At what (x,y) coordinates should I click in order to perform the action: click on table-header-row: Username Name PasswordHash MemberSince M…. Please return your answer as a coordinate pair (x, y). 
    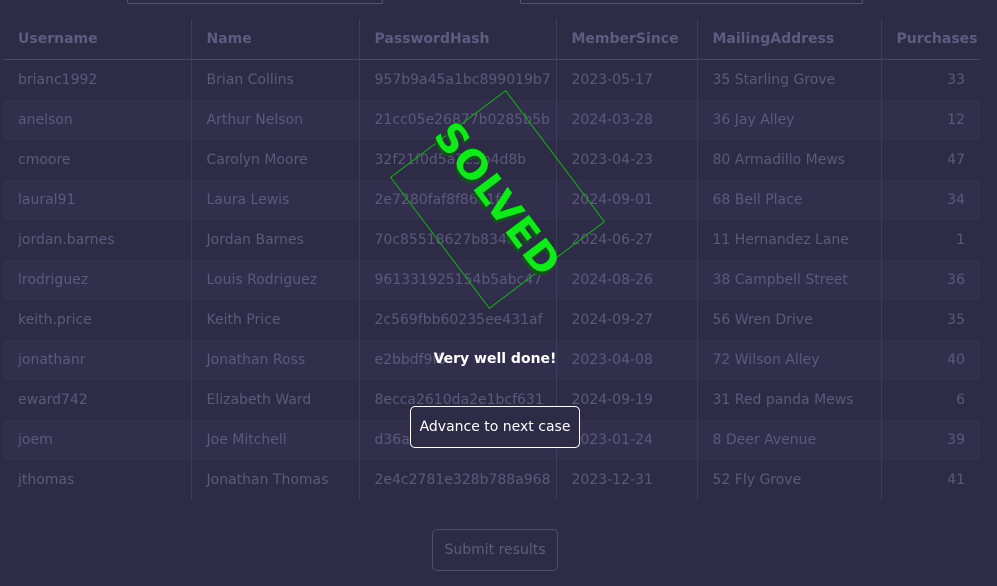
    Looking at the image, I should click on (491, 39).